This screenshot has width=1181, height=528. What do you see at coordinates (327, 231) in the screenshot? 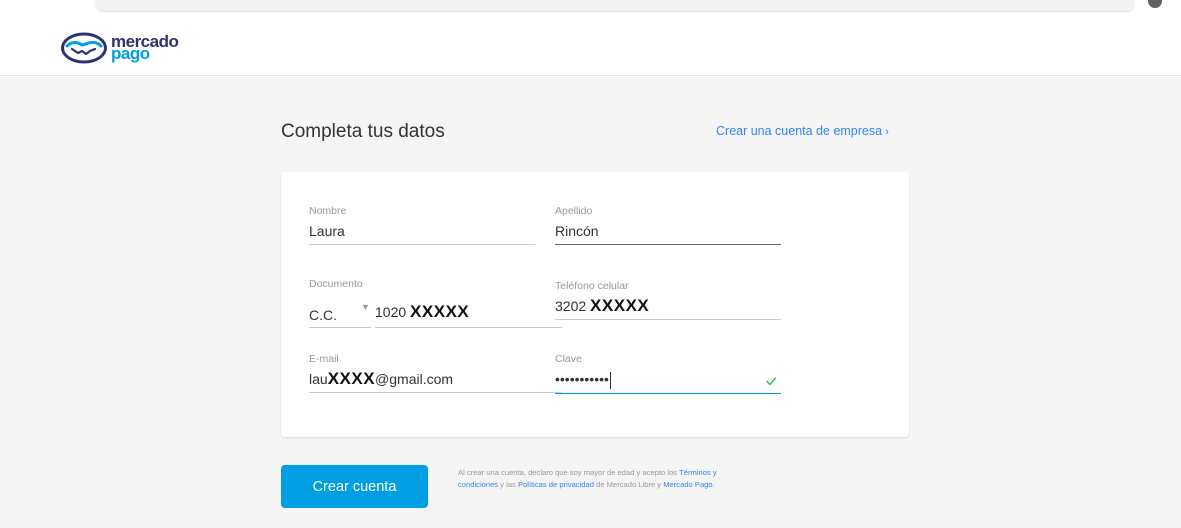
I see `first-name-value: Laura` at bounding box center [327, 231].